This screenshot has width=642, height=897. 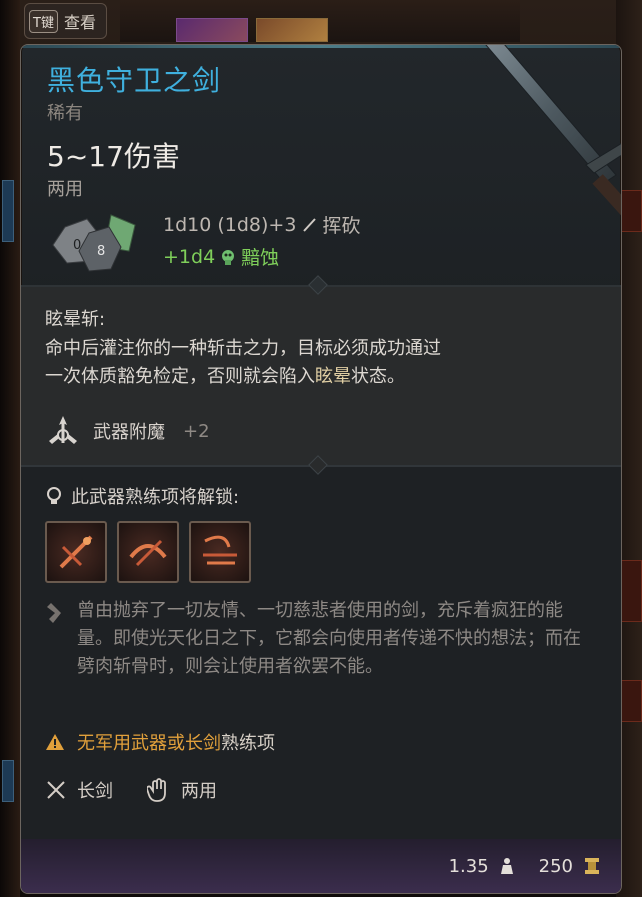 What do you see at coordinates (94, 243) in the screenshot?
I see `dice-icon: 0 8` at bounding box center [94, 243].